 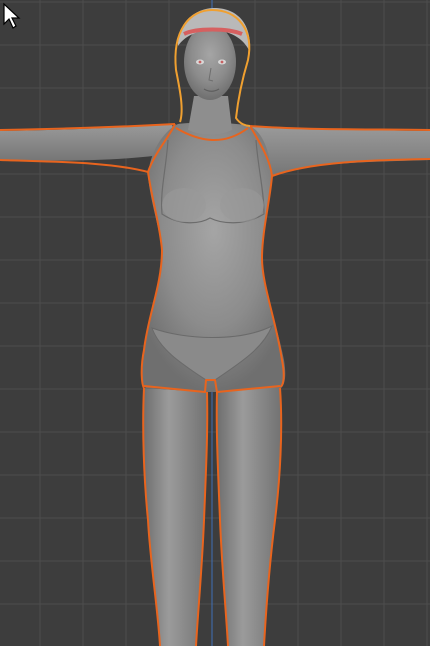 What do you see at coordinates (12, 15) in the screenshot?
I see `arrow-pointer-icon` at bounding box center [12, 15].